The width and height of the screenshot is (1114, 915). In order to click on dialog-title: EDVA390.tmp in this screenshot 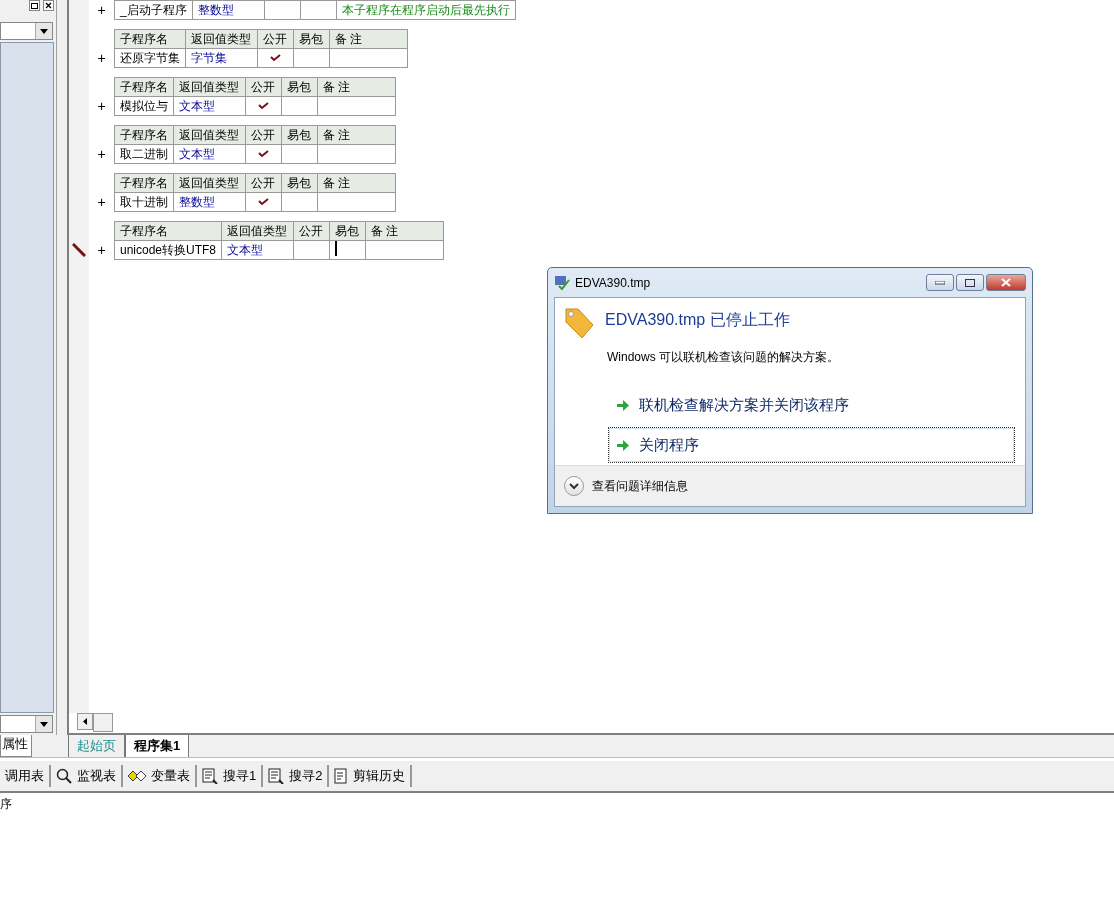, I will do `click(613, 282)`.